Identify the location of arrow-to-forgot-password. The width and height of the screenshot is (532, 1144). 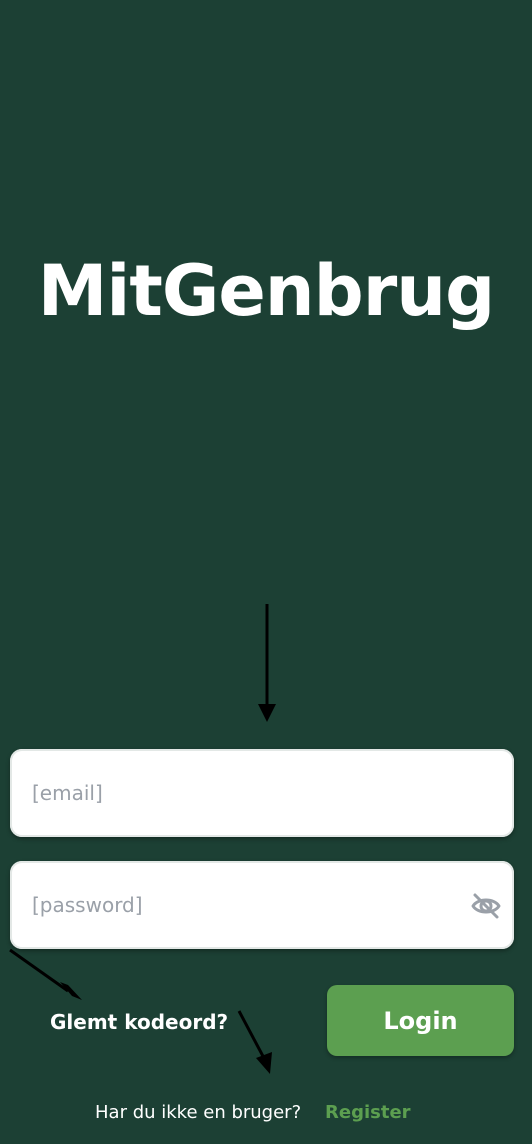
(45, 974).